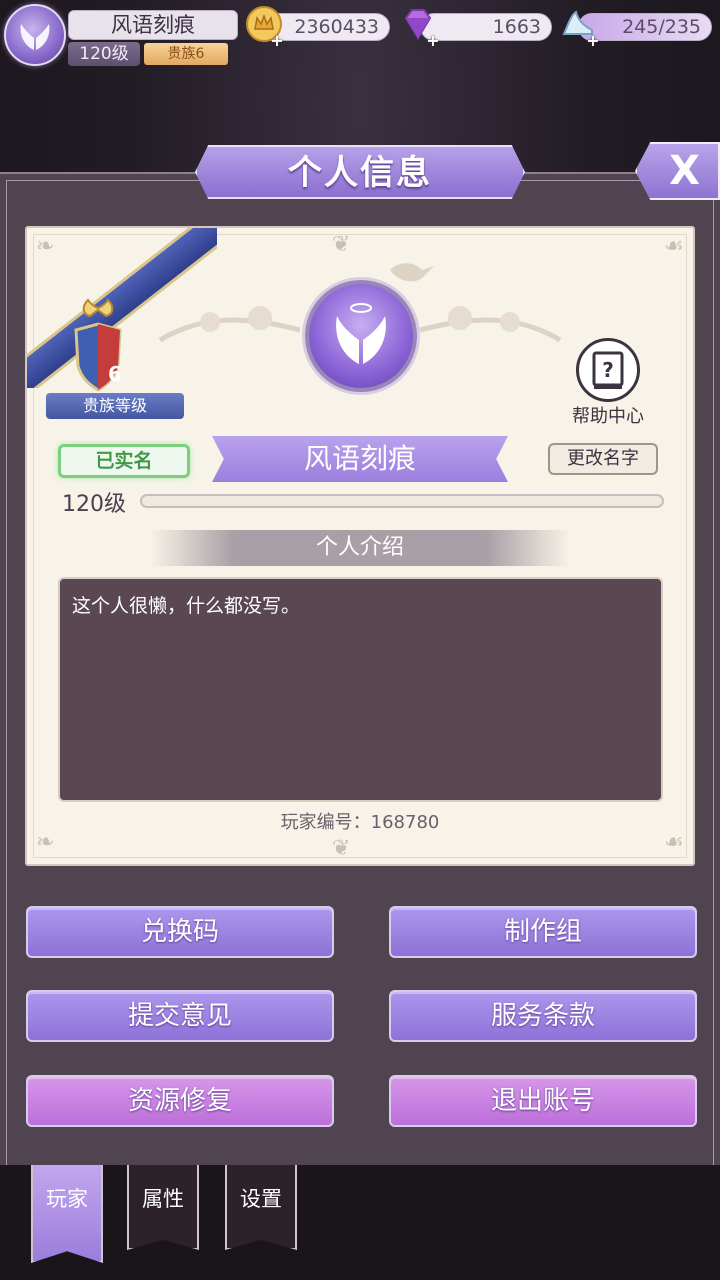 This screenshot has width=720, height=1280. What do you see at coordinates (360, 40) in the screenshot?
I see `top-bar: 风语刻痕 120级 贵族6 2360433 + 1663 + 245/235 +` at bounding box center [360, 40].